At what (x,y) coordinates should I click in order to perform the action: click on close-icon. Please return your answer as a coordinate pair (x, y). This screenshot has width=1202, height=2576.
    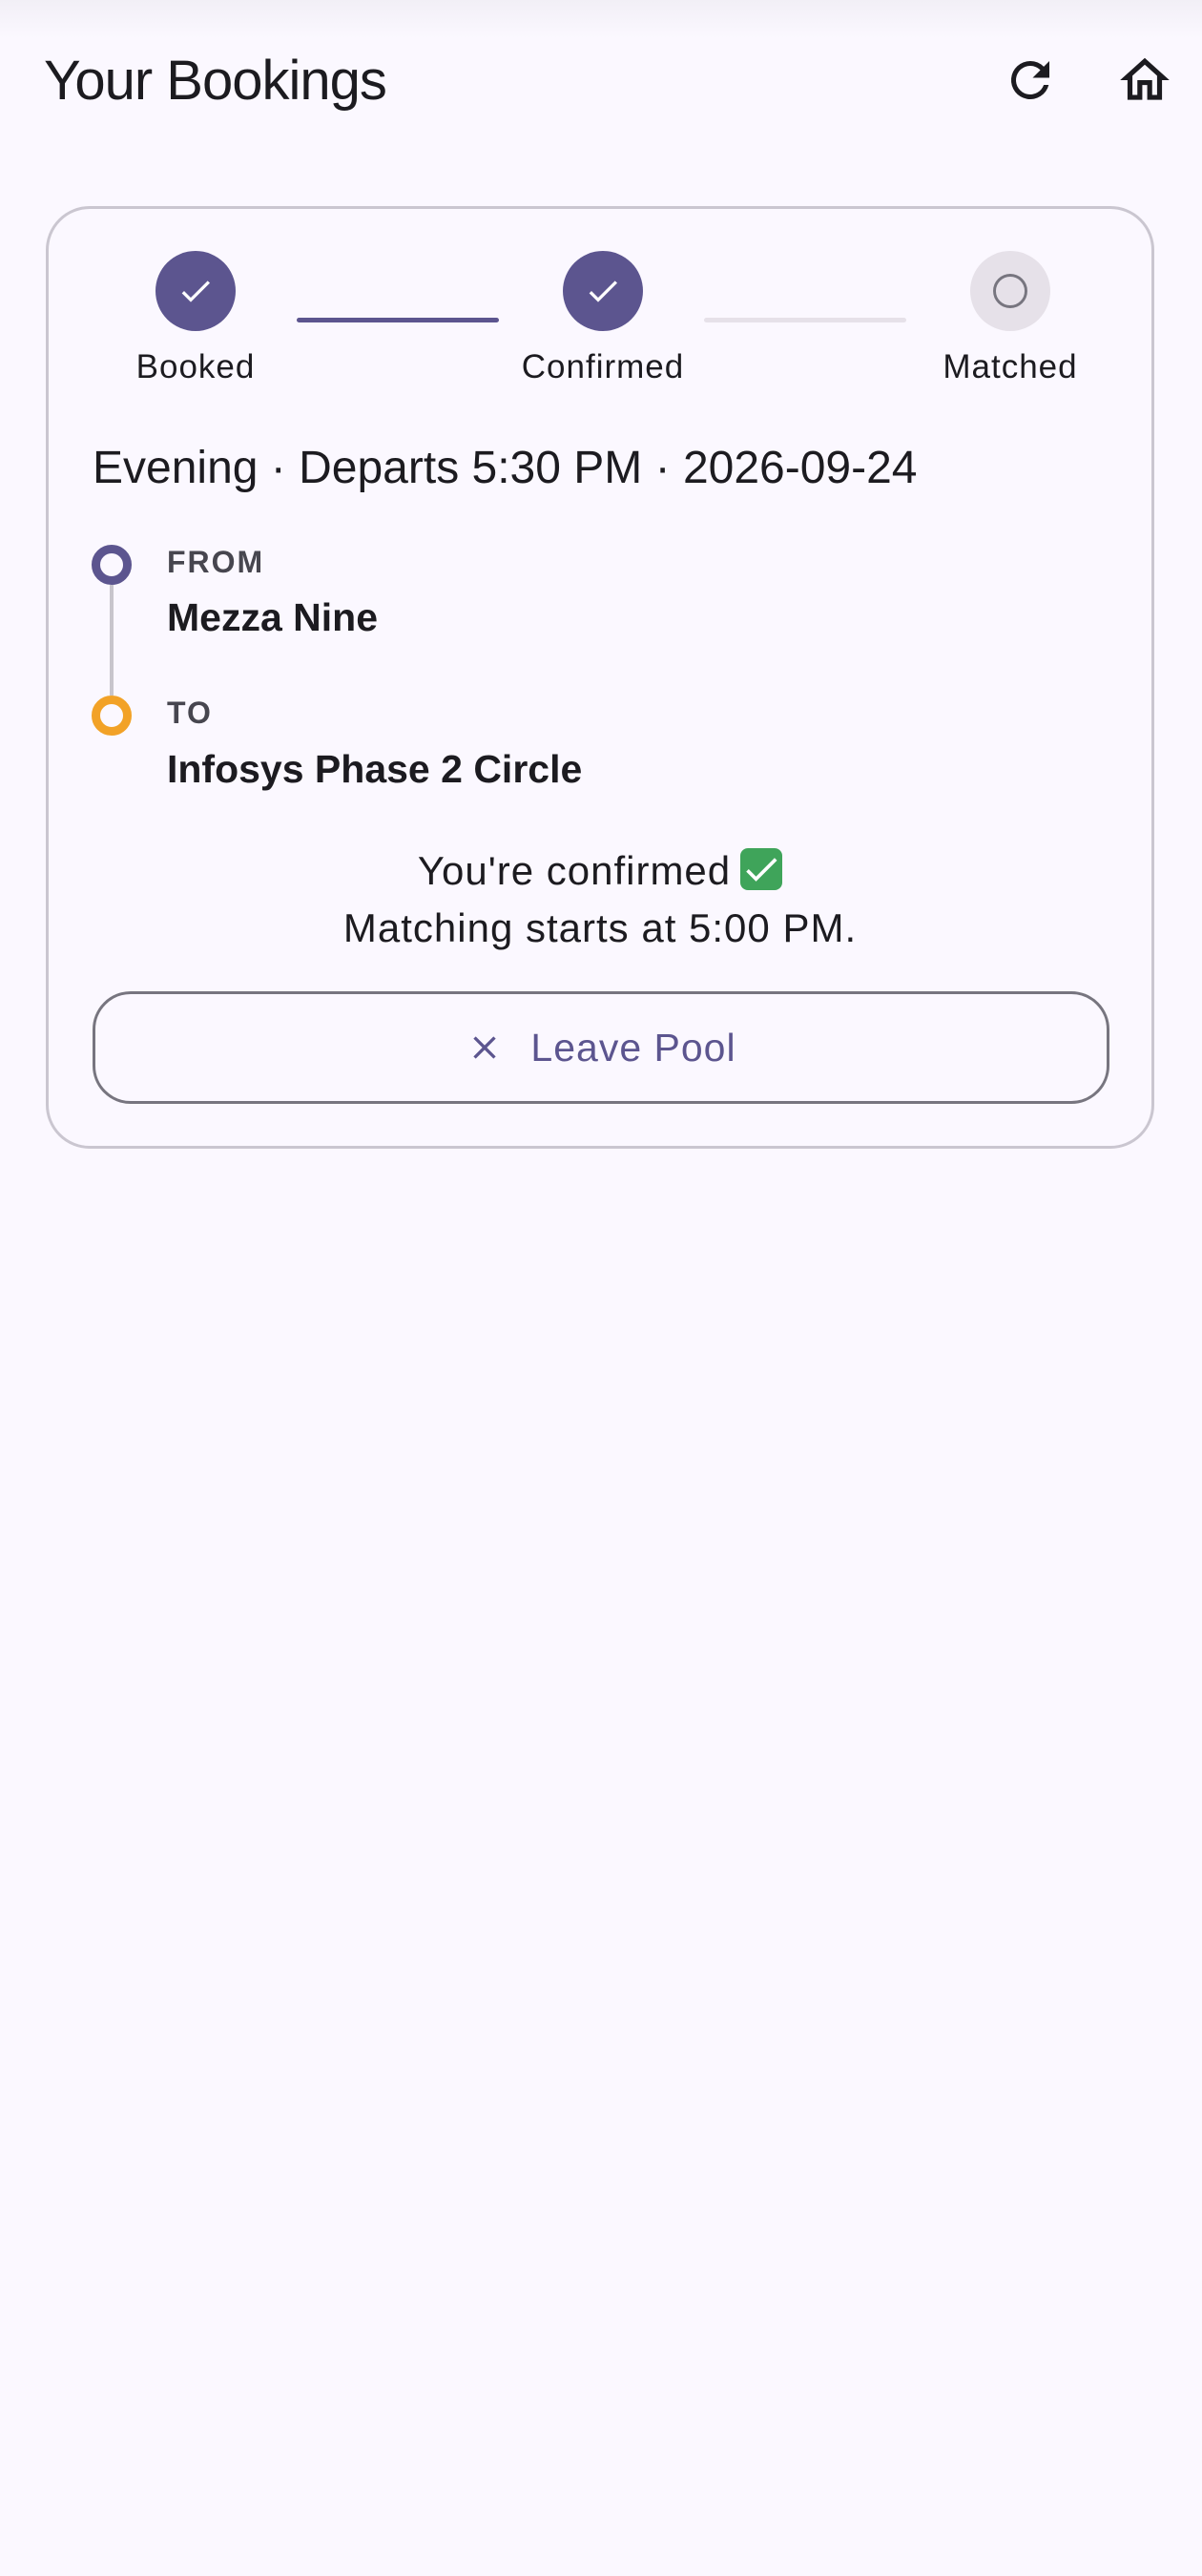
    Looking at the image, I should click on (485, 1047).